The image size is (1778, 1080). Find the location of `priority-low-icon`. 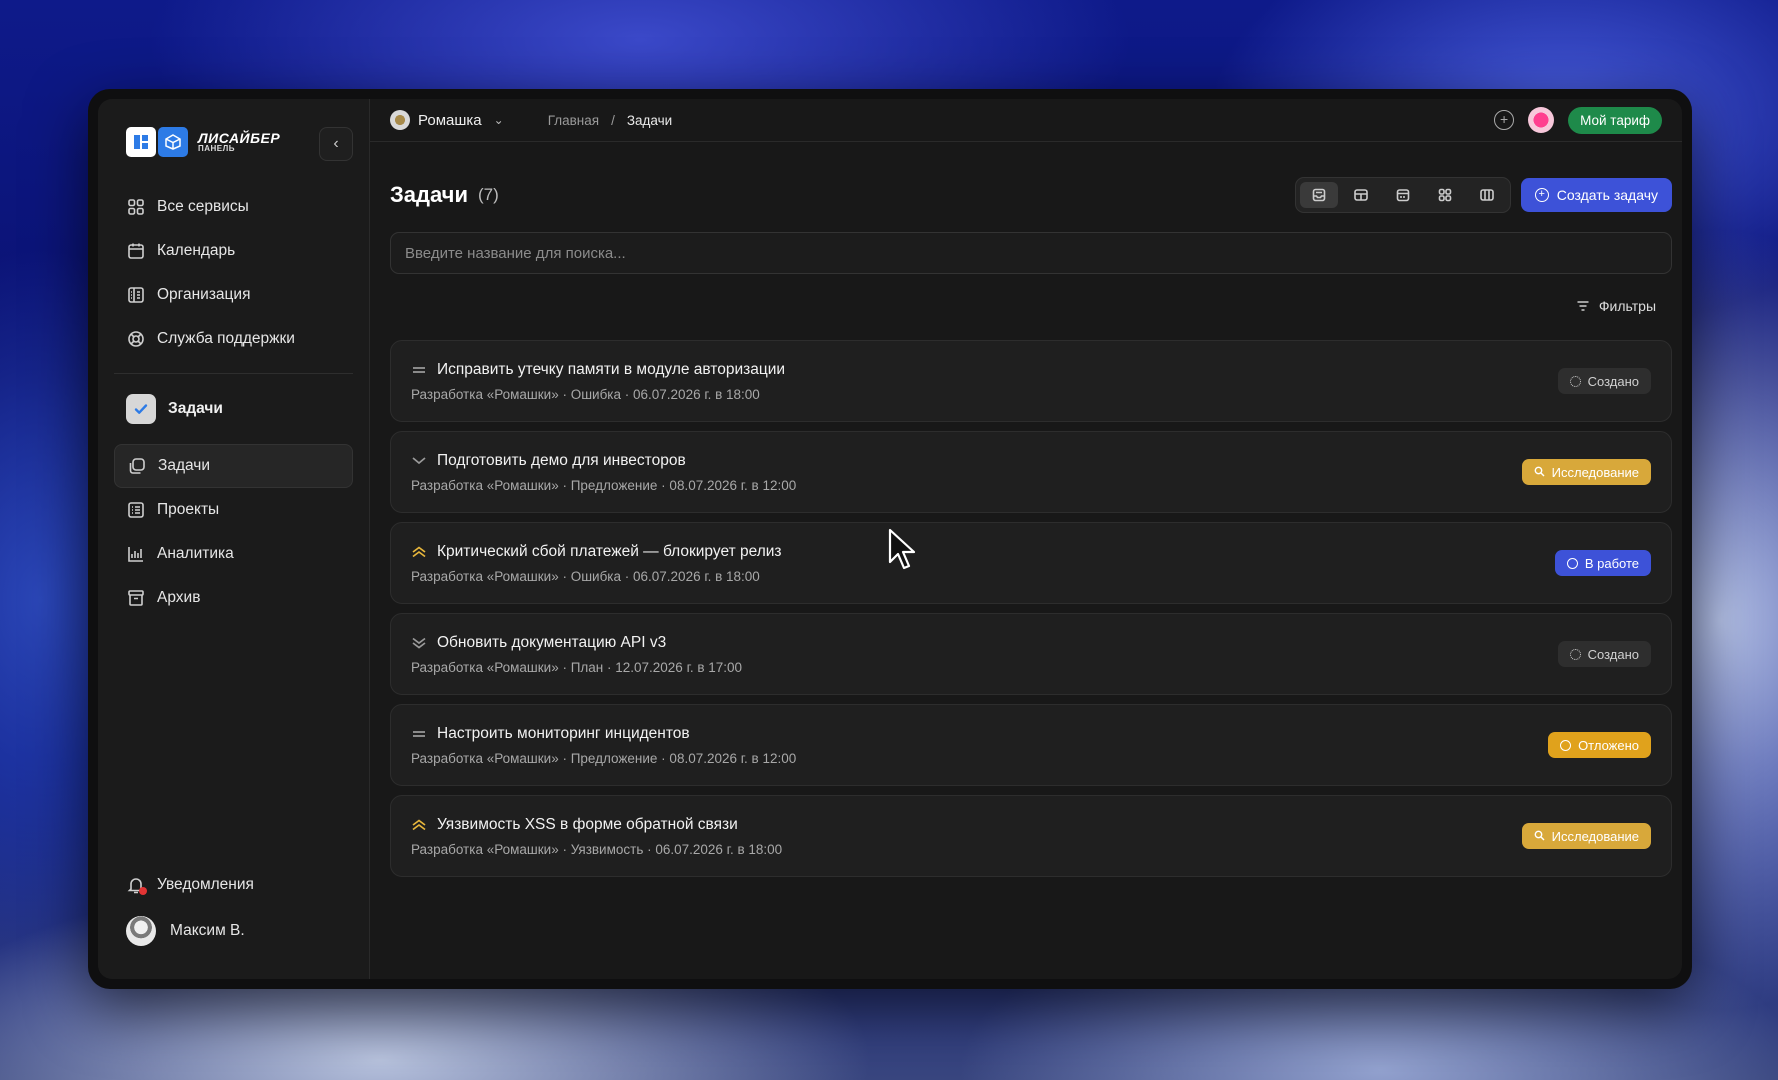

priority-low-icon is located at coordinates (419, 461).